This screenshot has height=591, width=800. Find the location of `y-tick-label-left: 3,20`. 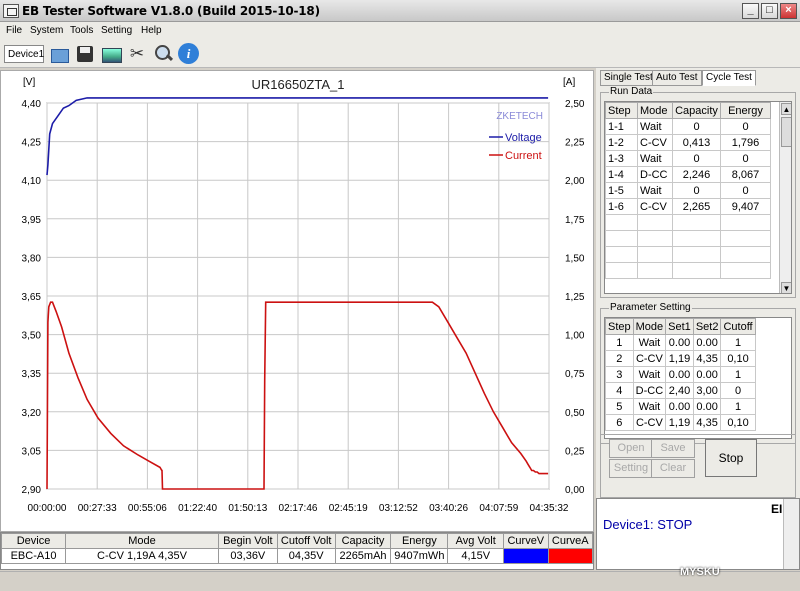

y-tick-label-left: 3,20 is located at coordinates (32, 413).